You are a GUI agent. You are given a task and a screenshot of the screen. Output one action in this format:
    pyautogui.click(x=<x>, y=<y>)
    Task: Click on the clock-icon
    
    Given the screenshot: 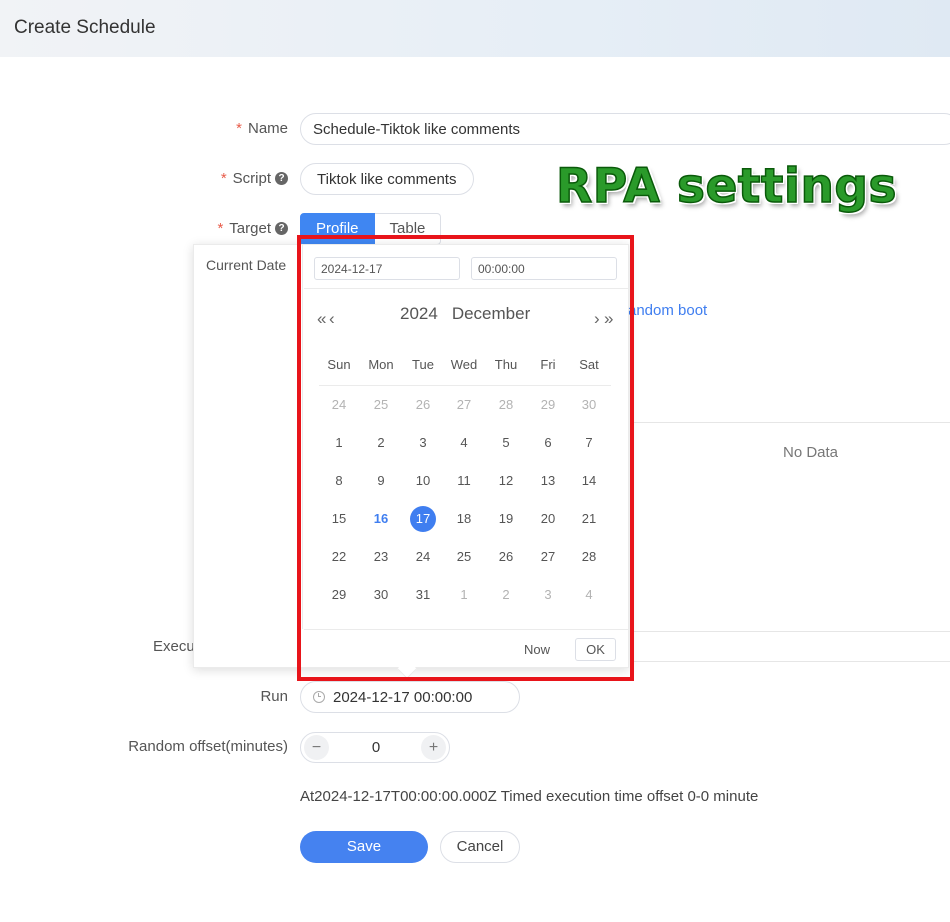 What is the action you would take?
    pyautogui.click(x=319, y=697)
    